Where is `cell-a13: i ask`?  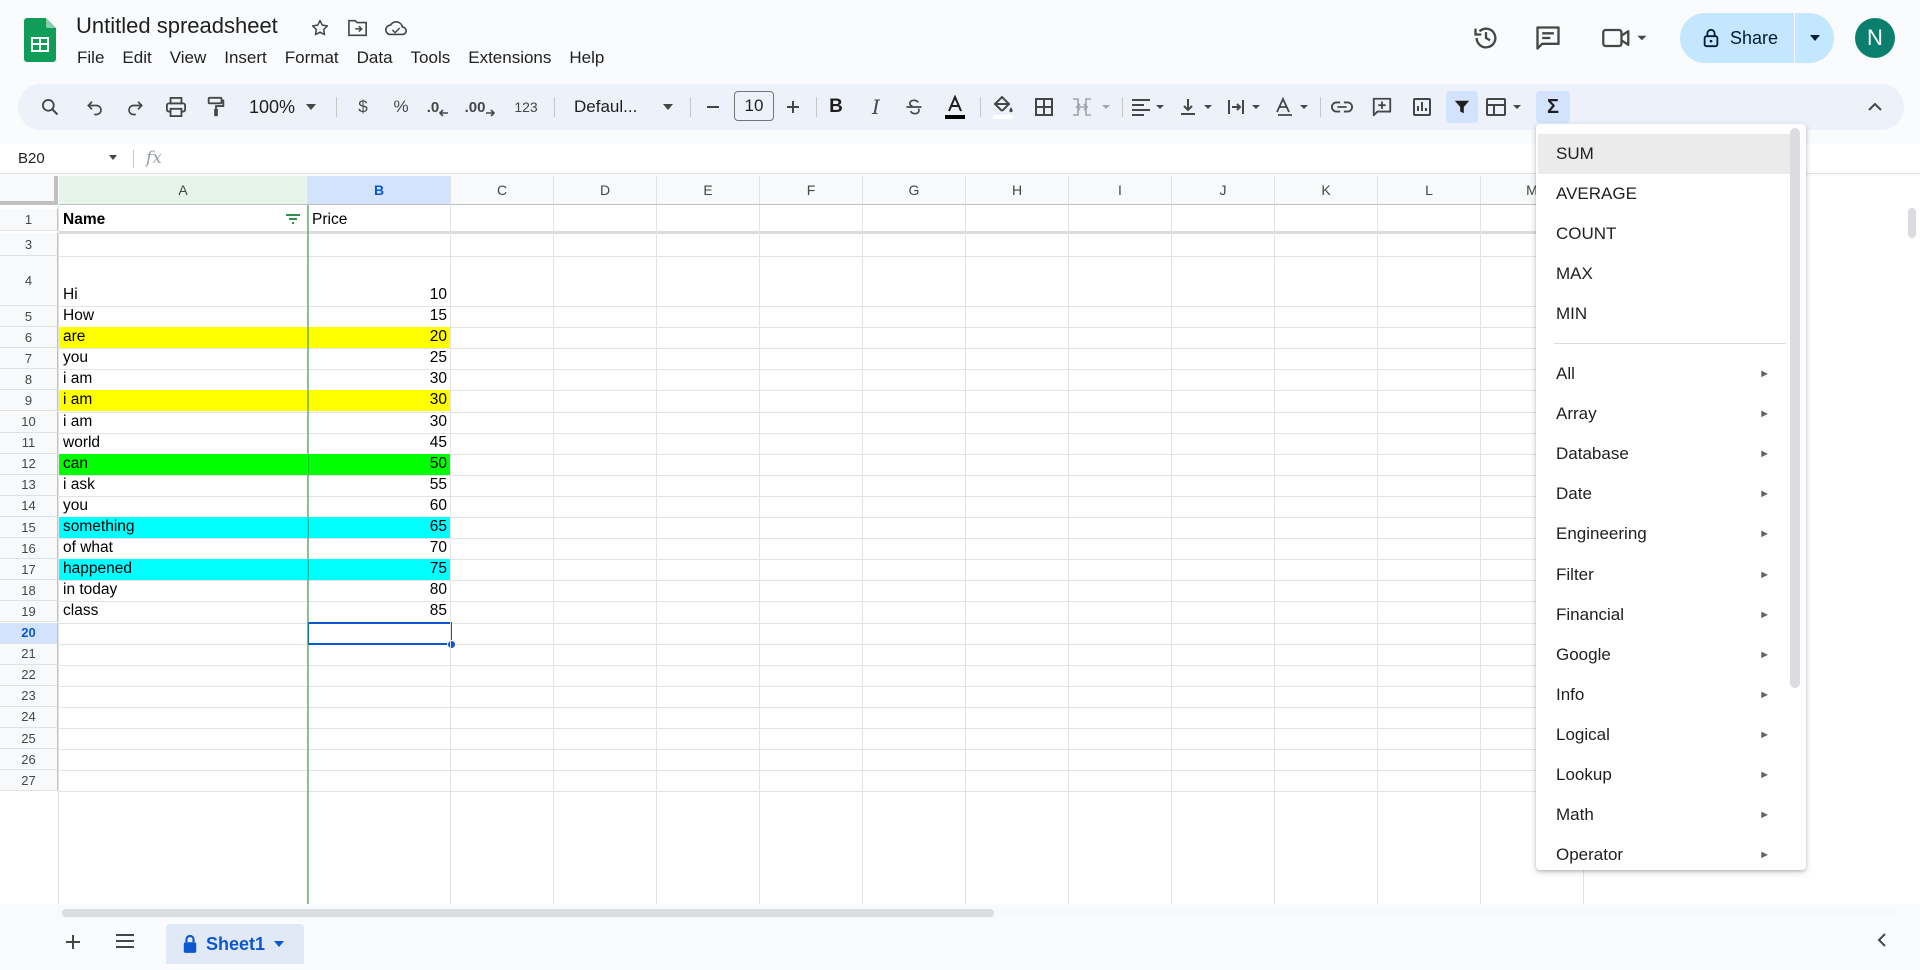
cell-a13: i ask is located at coordinates (183, 485).